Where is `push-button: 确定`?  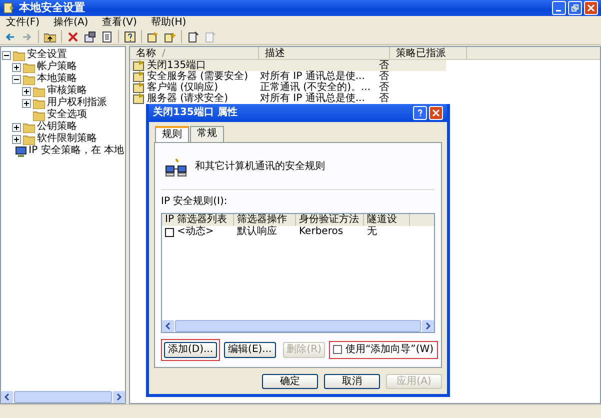
push-button: 确定 is located at coordinates (290, 381).